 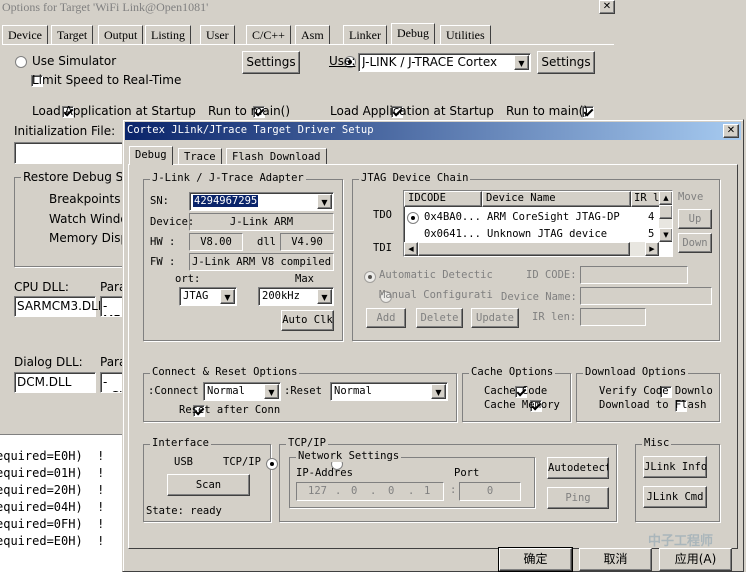 I want to click on col-device-name: Device Name, so click(x=556, y=199).